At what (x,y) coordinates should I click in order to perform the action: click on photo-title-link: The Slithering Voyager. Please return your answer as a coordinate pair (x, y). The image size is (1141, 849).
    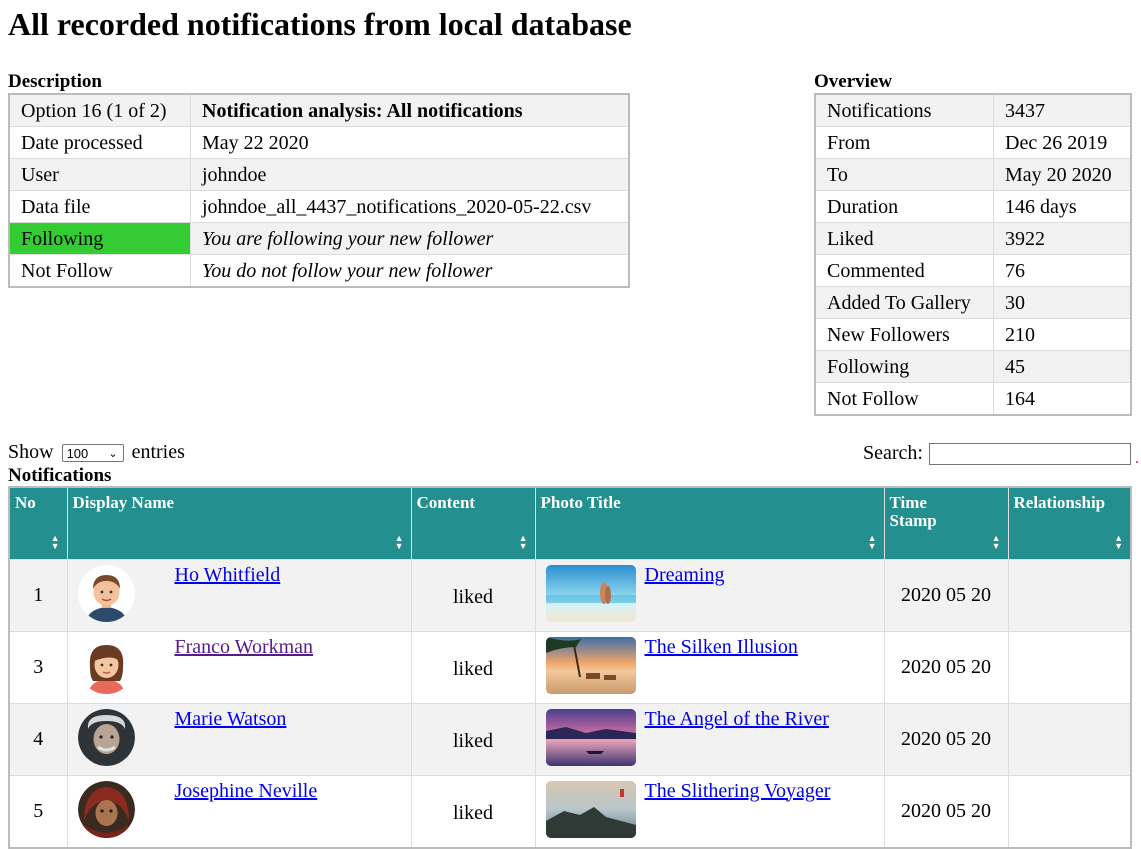
    Looking at the image, I should click on (738, 791).